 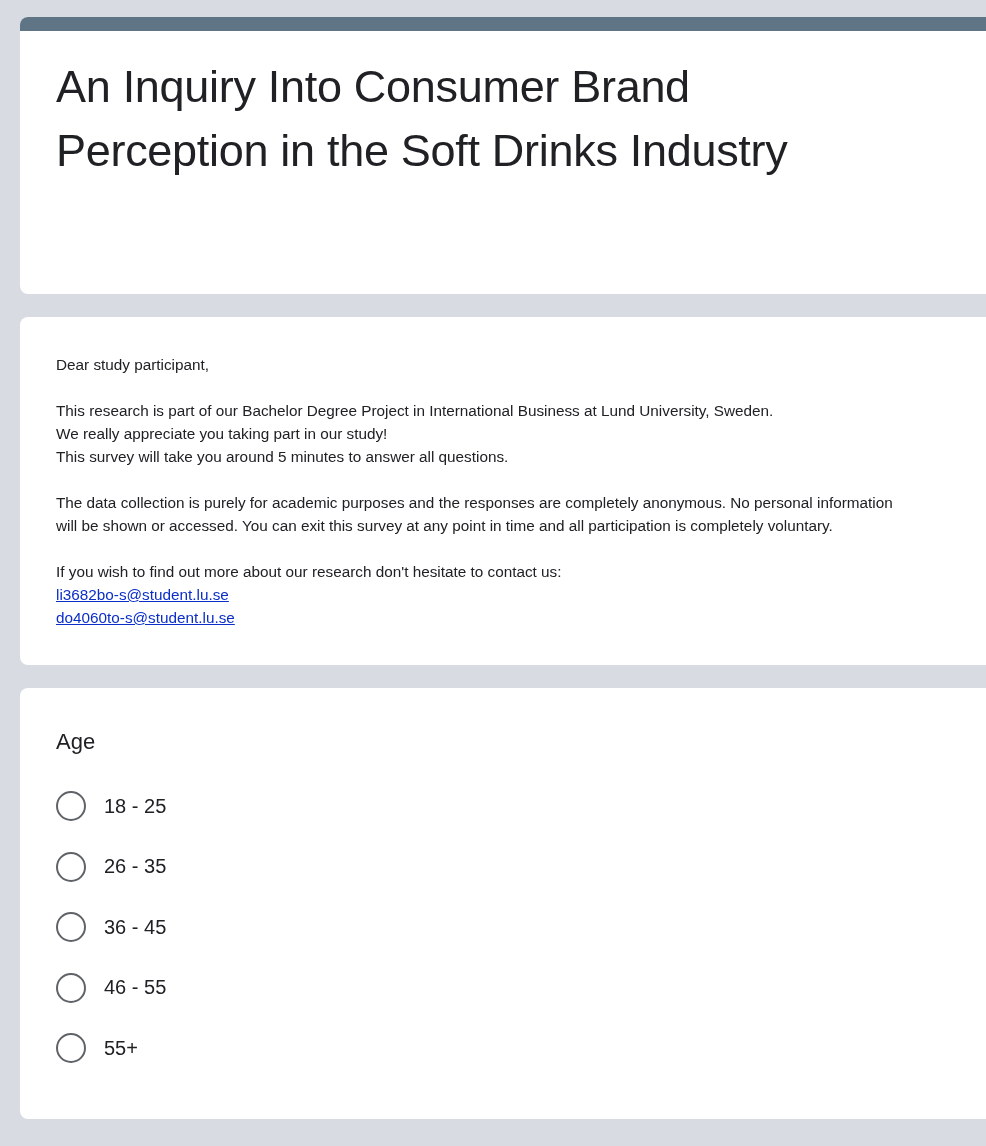 I want to click on description-text: This research is part of our Bachelor Degree Project in International Business at Lund University, Sweden., so click(x=415, y=411).